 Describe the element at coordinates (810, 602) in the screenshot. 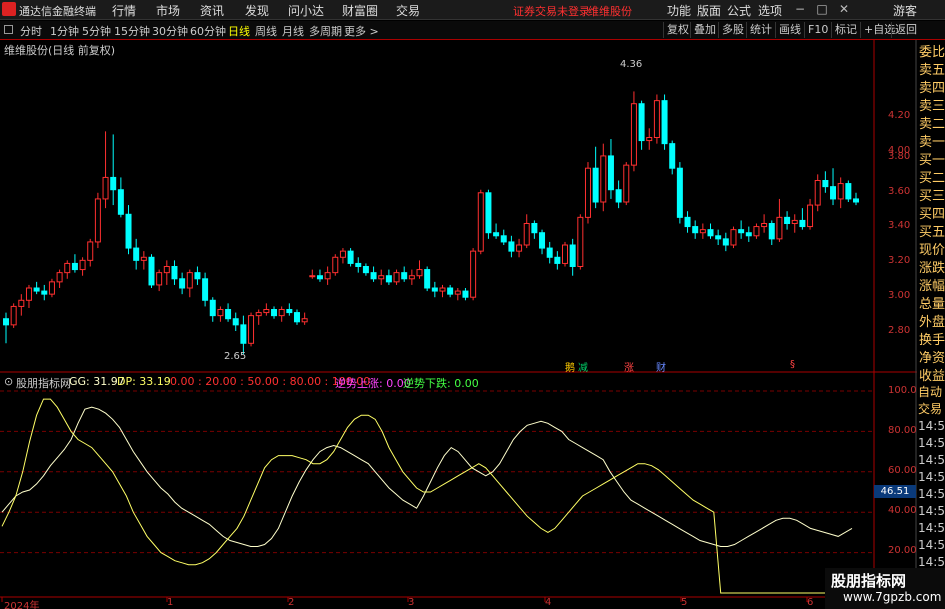

I see `x-axis-label: 6` at that location.